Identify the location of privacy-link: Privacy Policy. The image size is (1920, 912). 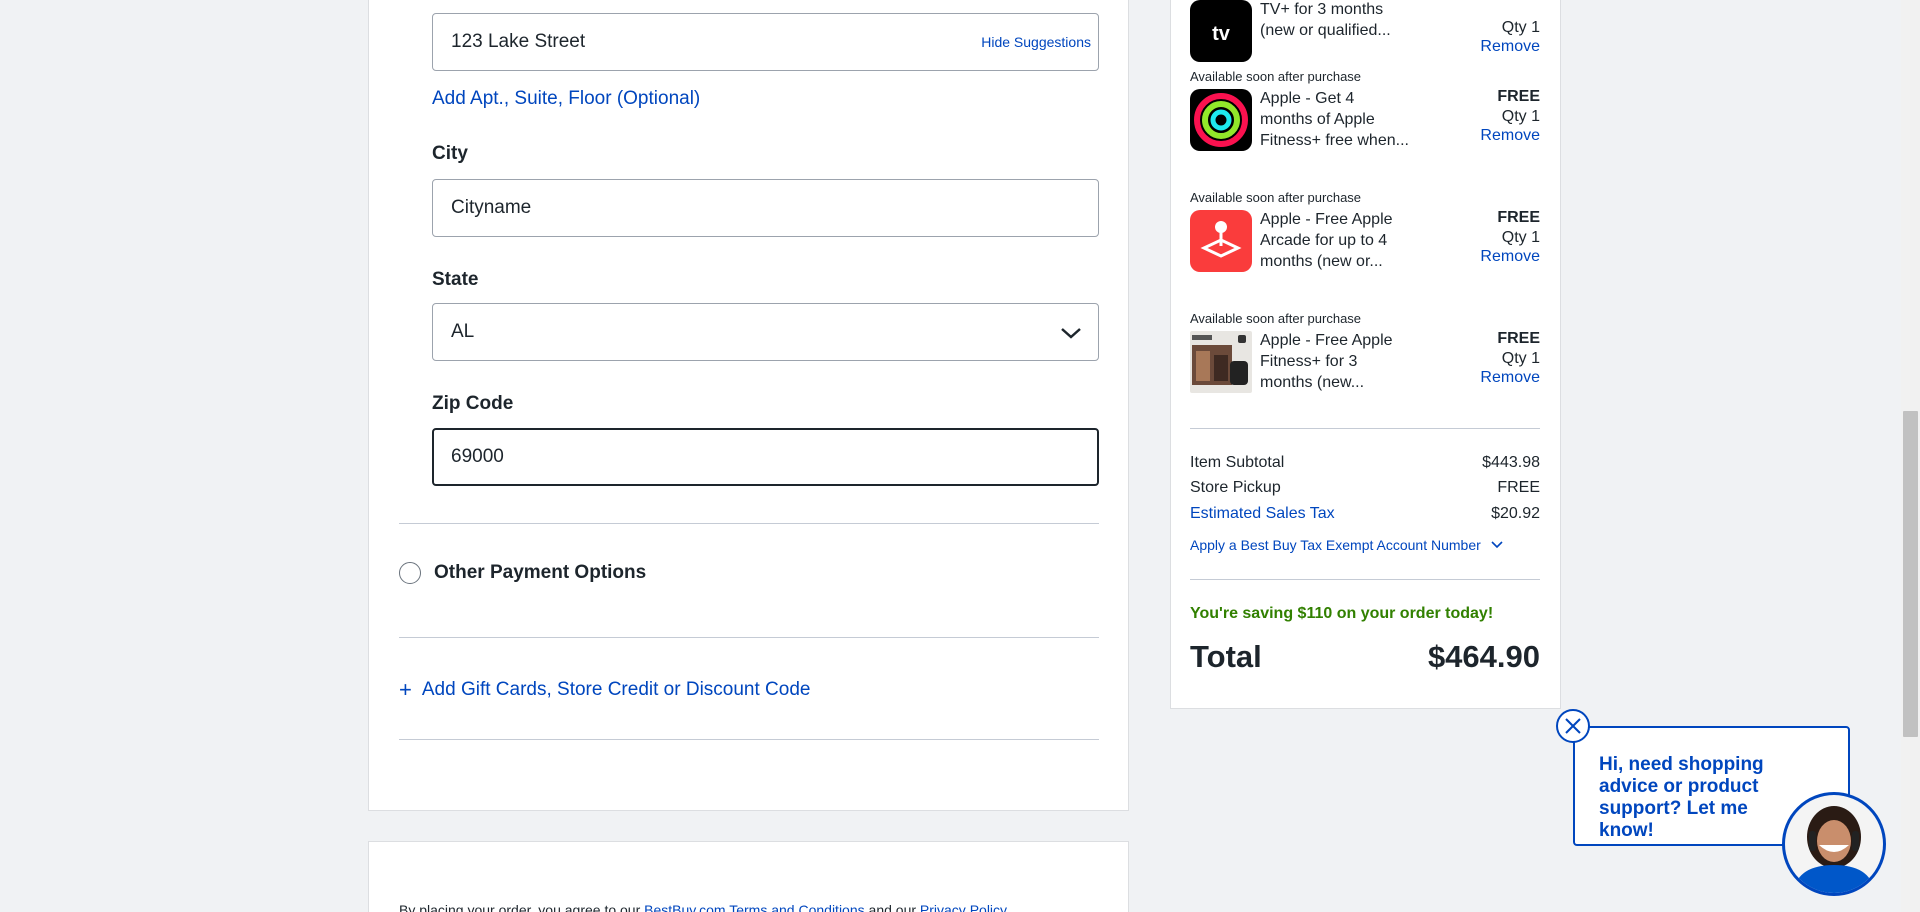
(963, 907).